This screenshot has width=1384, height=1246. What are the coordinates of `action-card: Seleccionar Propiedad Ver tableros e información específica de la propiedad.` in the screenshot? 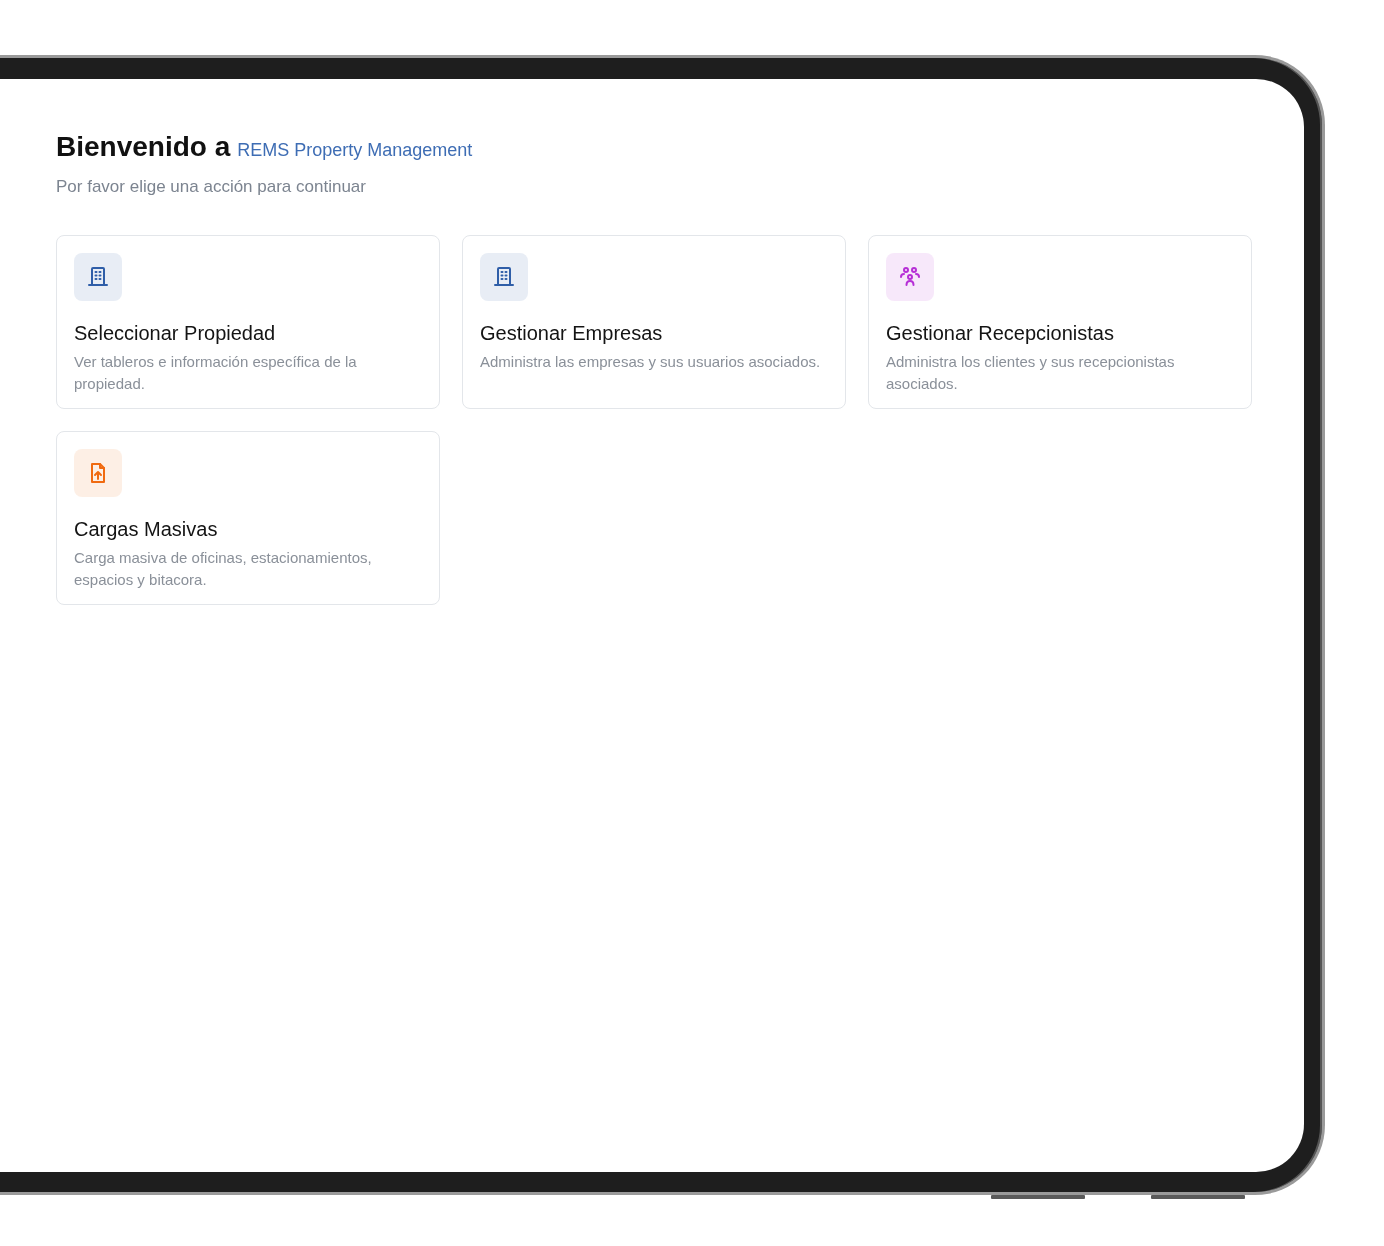 It's located at (248, 322).